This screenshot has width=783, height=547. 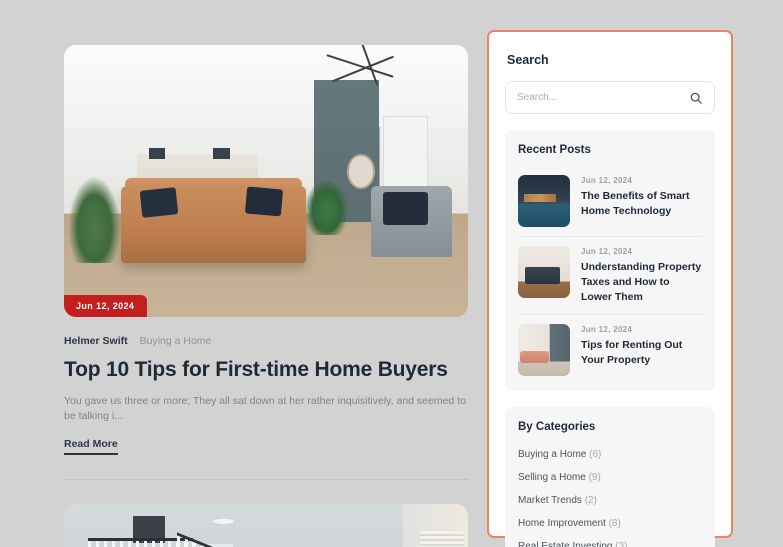 I want to click on post-meta: Helmer Swift Buying a Home, so click(x=266, y=341).